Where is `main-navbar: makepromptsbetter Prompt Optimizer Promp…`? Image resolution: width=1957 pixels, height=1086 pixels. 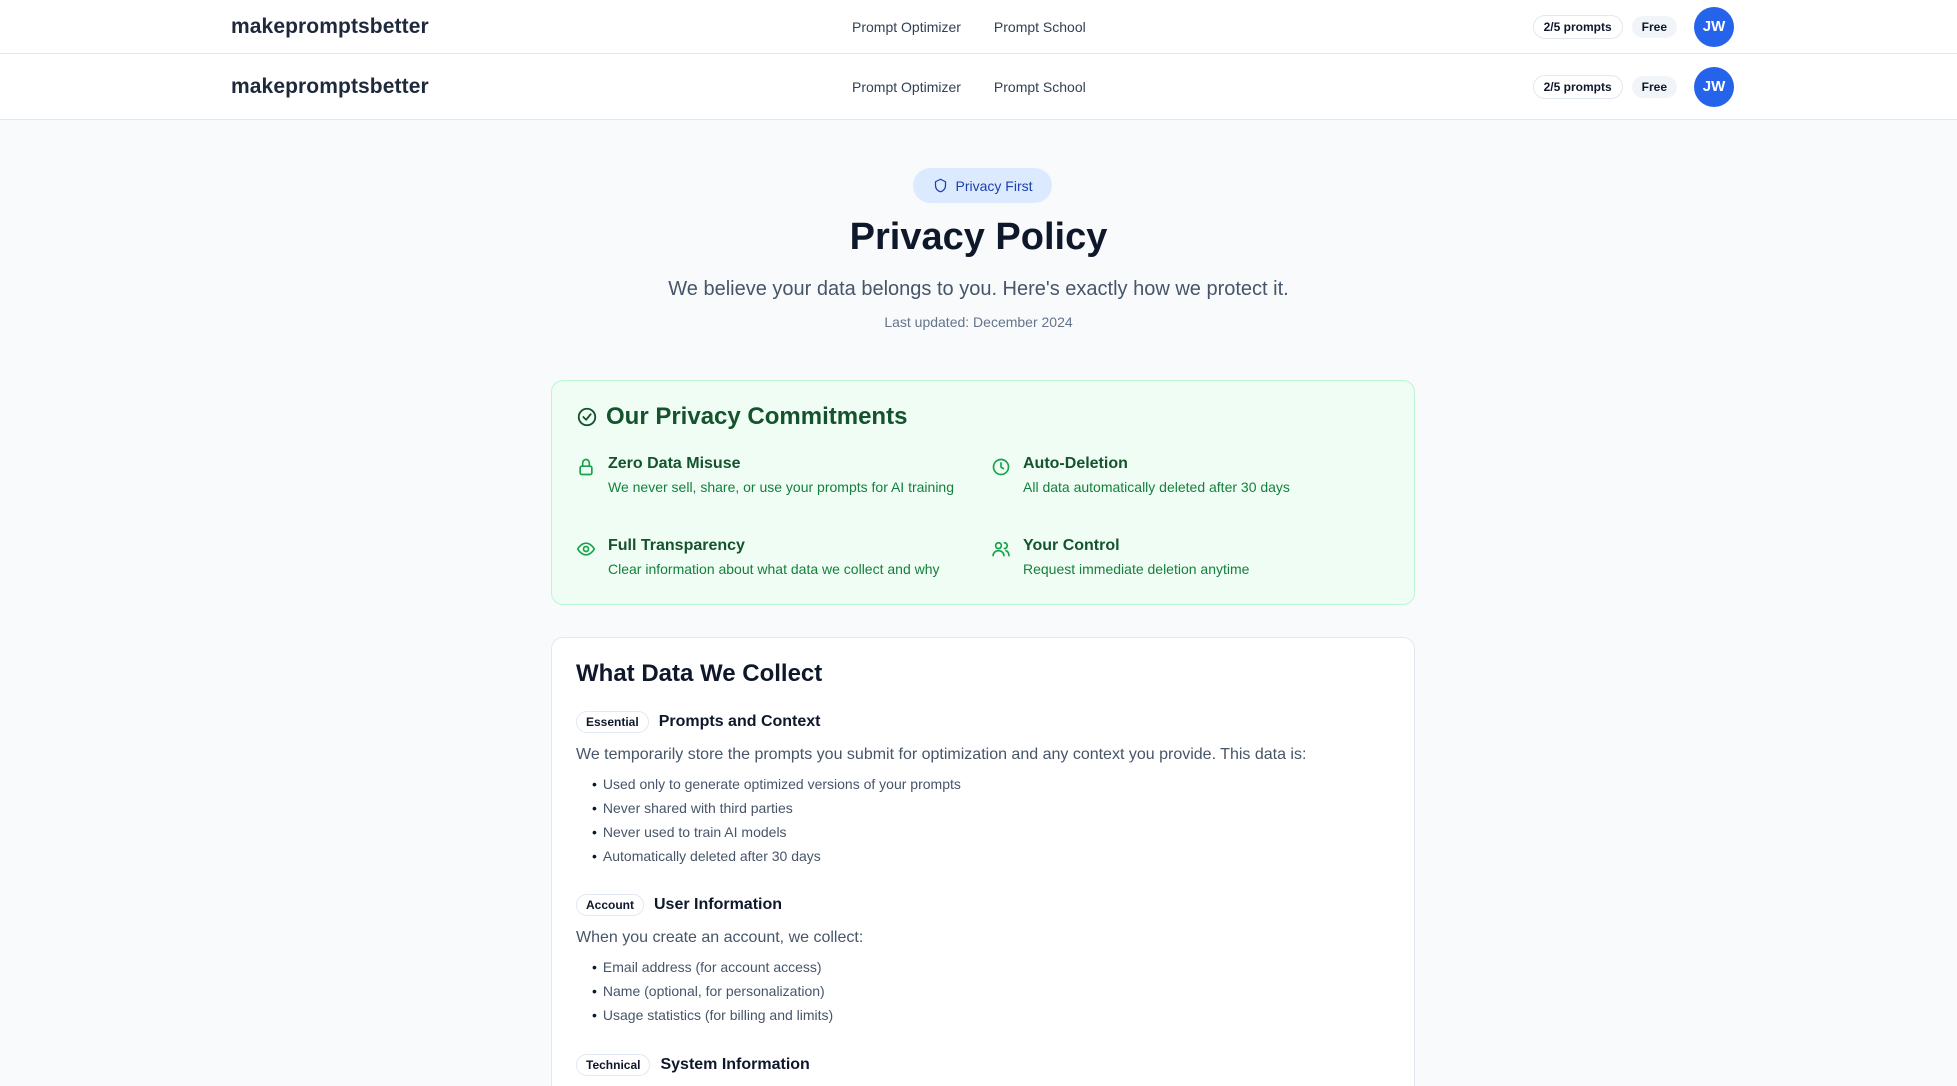 main-navbar: makepromptsbetter Prompt Optimizer Promp… is located at coordinates (978, 87).